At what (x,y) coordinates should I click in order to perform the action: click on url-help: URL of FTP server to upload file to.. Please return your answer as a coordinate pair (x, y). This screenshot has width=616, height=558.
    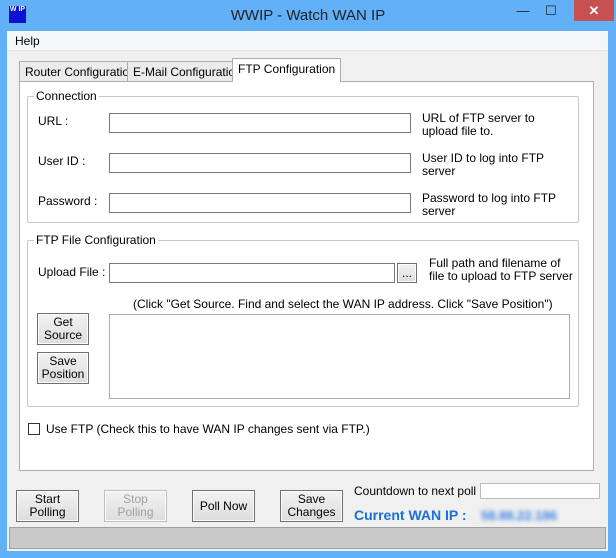
    Looking at the image, I should click on (478, 124).